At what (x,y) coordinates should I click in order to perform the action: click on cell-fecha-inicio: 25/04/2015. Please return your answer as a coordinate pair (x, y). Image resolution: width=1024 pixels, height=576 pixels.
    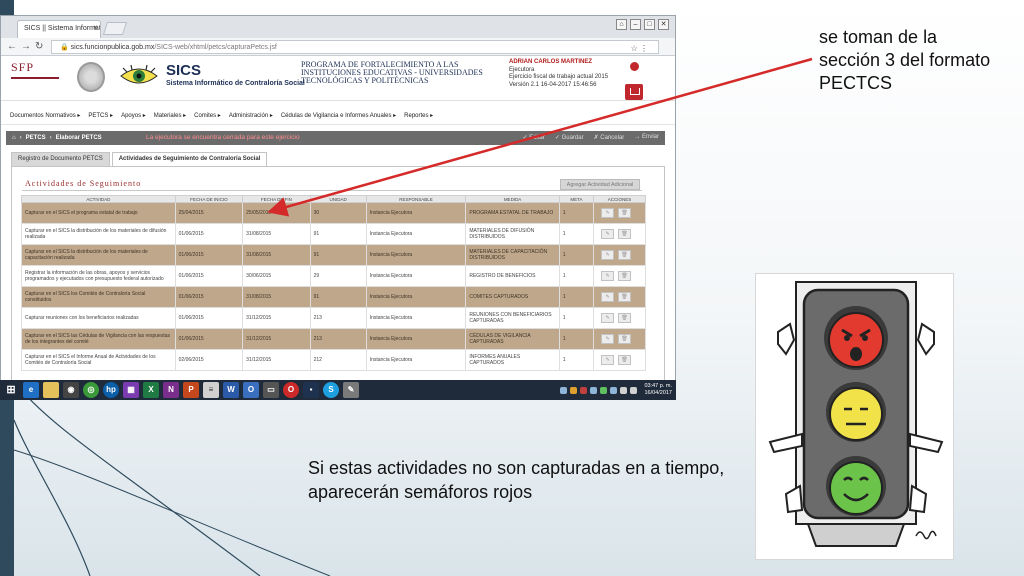
    Looking at the image, I should click on (209, 213).